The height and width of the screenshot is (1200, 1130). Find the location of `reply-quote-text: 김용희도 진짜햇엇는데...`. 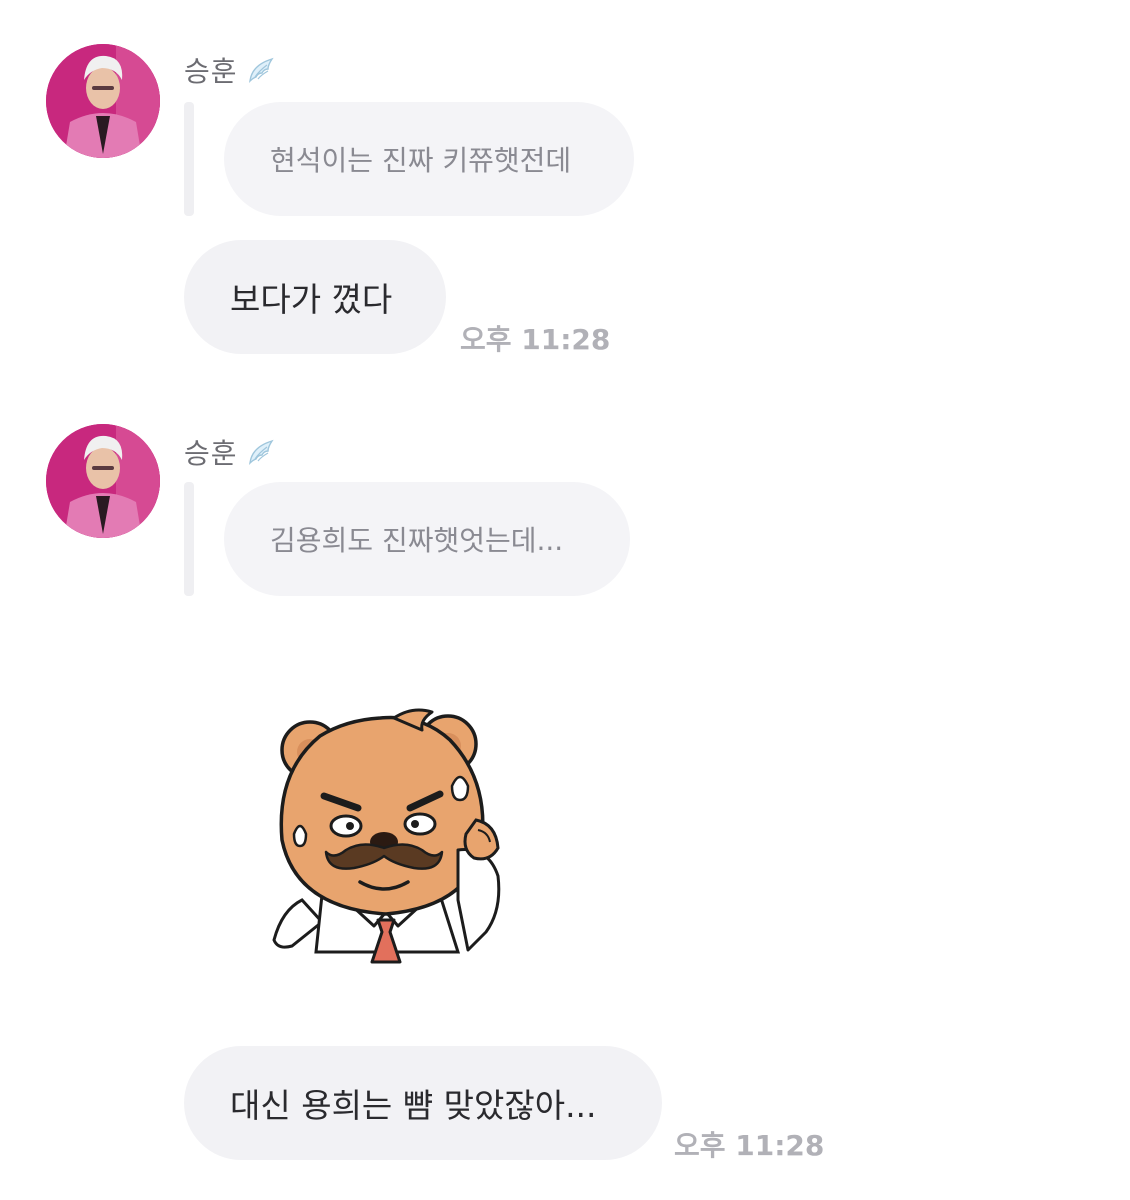

reply-quote-text: 김용희도 진짜햇엇는데... is located at coordinates (417, 540).